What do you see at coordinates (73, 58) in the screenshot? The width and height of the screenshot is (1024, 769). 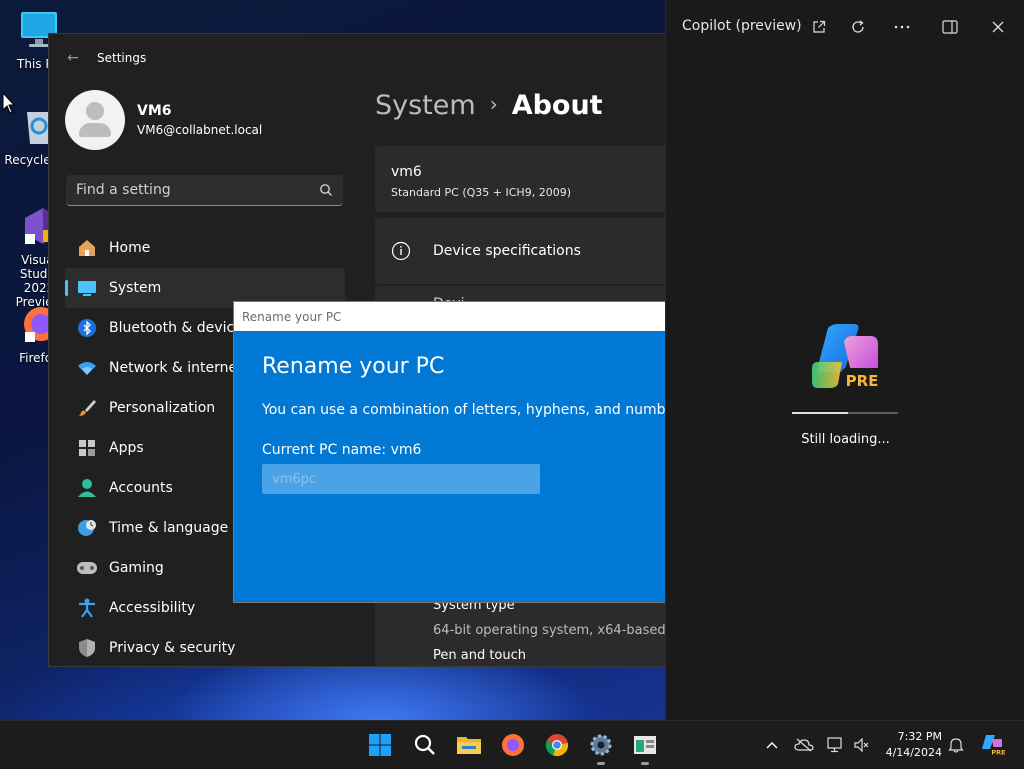 I see `back-arrow-icon: ←` at bounding box center [73, 58].